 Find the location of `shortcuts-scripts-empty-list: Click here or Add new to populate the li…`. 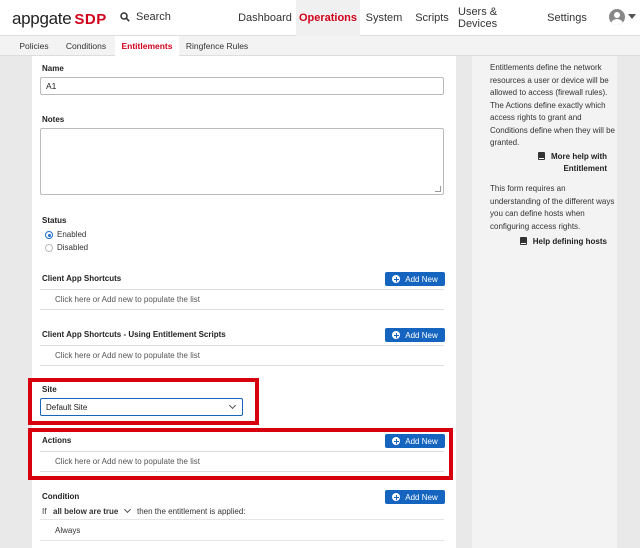

shortcuts-scripts-empty-list: Click here or Add new to populate the li… is located at coordinates (242, 355).